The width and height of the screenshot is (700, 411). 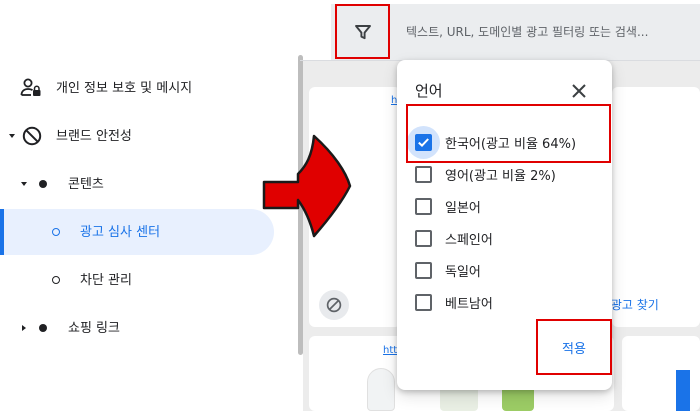 I want to click on option-label: 영어(광고 비율 2%), so click(x=500, y=176).